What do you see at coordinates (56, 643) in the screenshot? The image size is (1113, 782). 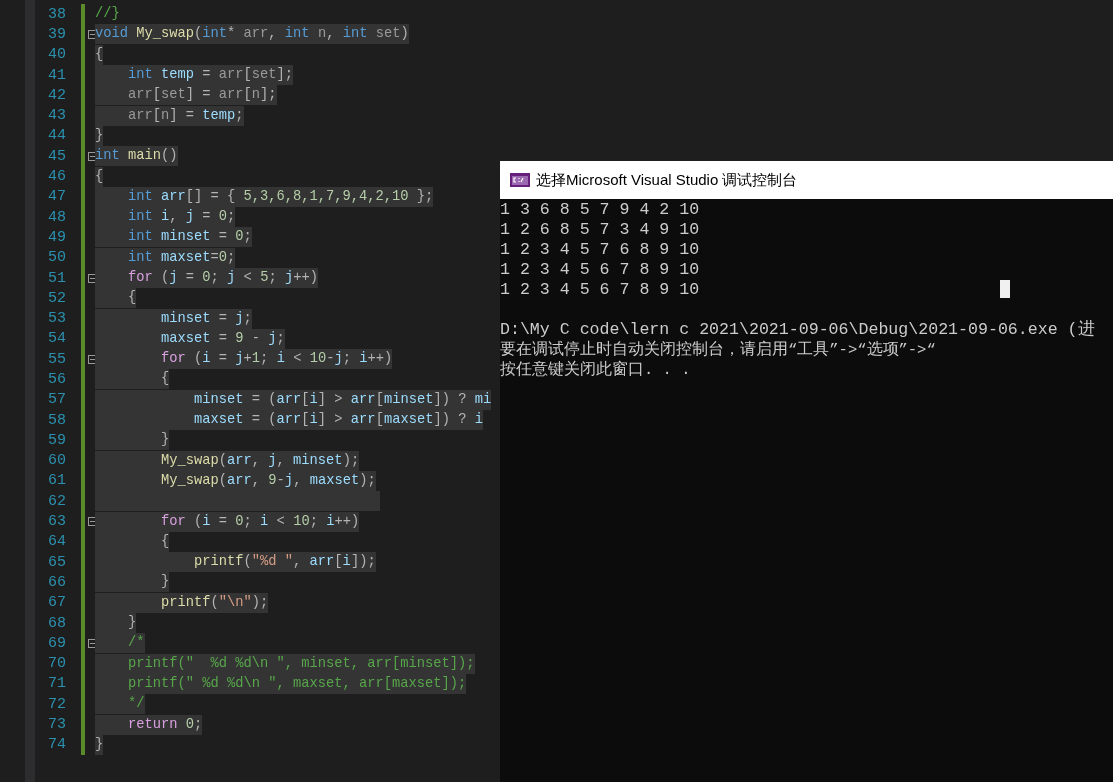 I see `line-number: 69` at bounding box center [56, 643].